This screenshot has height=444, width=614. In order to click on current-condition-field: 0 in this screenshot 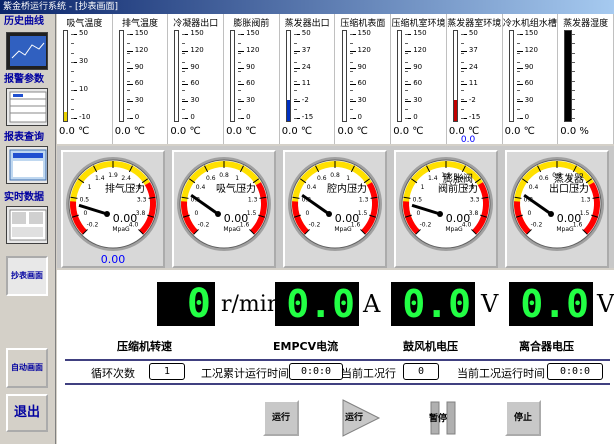, I will do `click(421, 371)`.